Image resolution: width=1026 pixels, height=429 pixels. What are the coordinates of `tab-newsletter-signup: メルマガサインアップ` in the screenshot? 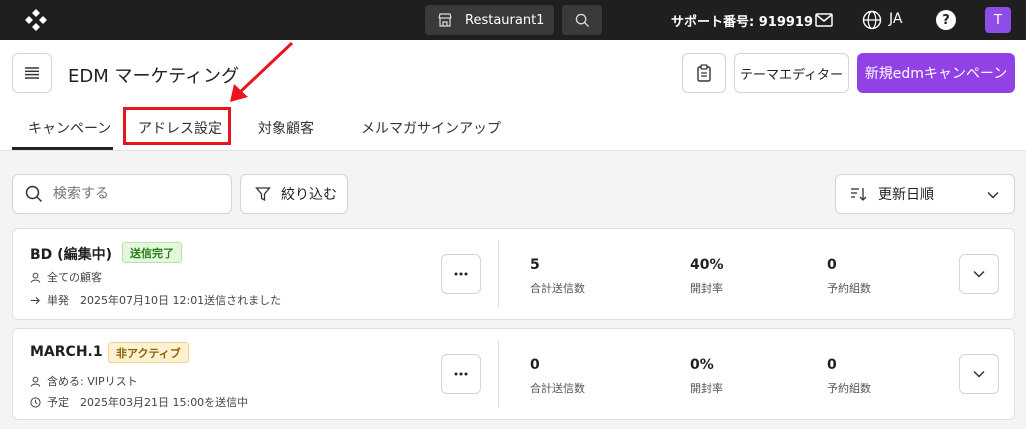 It's located at (431, 128).